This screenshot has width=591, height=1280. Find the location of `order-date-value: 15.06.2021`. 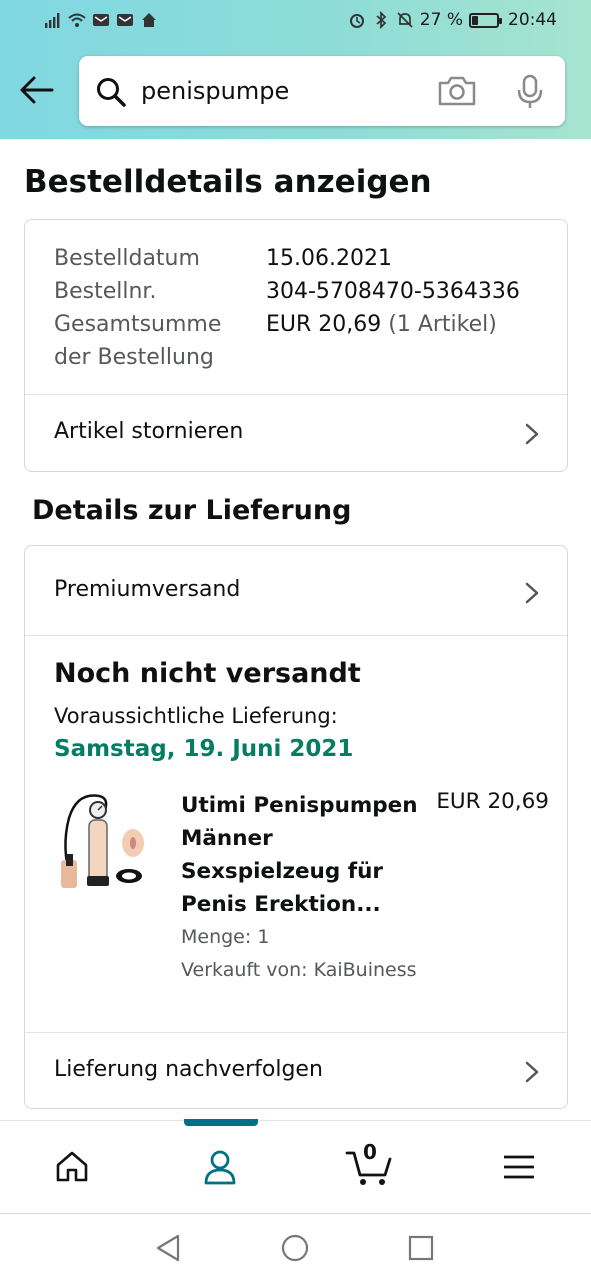

order-date-value: 15.06.2021 is located at coordinates (329, 258).